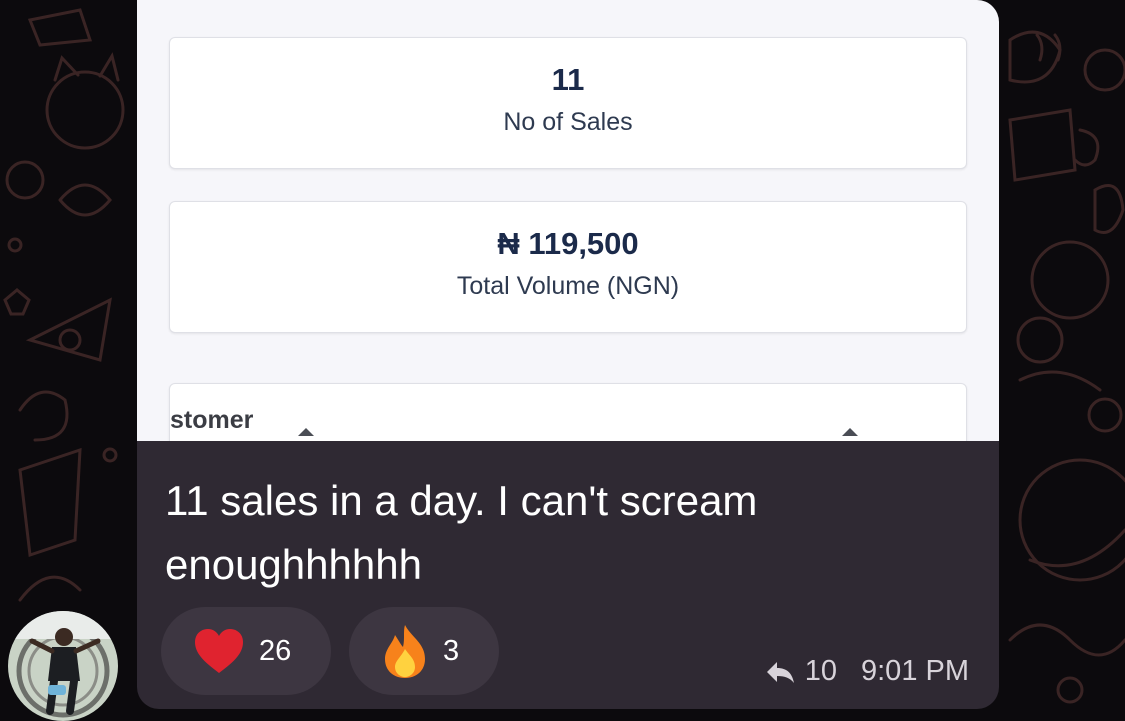 Image resolution: width=1125 pixels, height=721 pixels. I want to click on heart-icon, so click(219, 651).